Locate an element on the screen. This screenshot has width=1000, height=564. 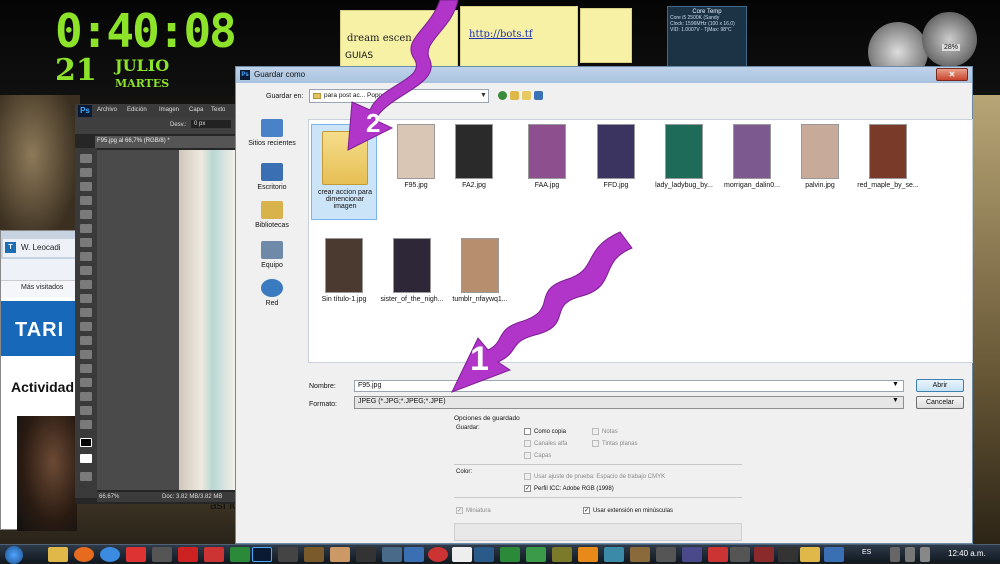
option-como-copia: Como copia is located at coordinates (545, 431).